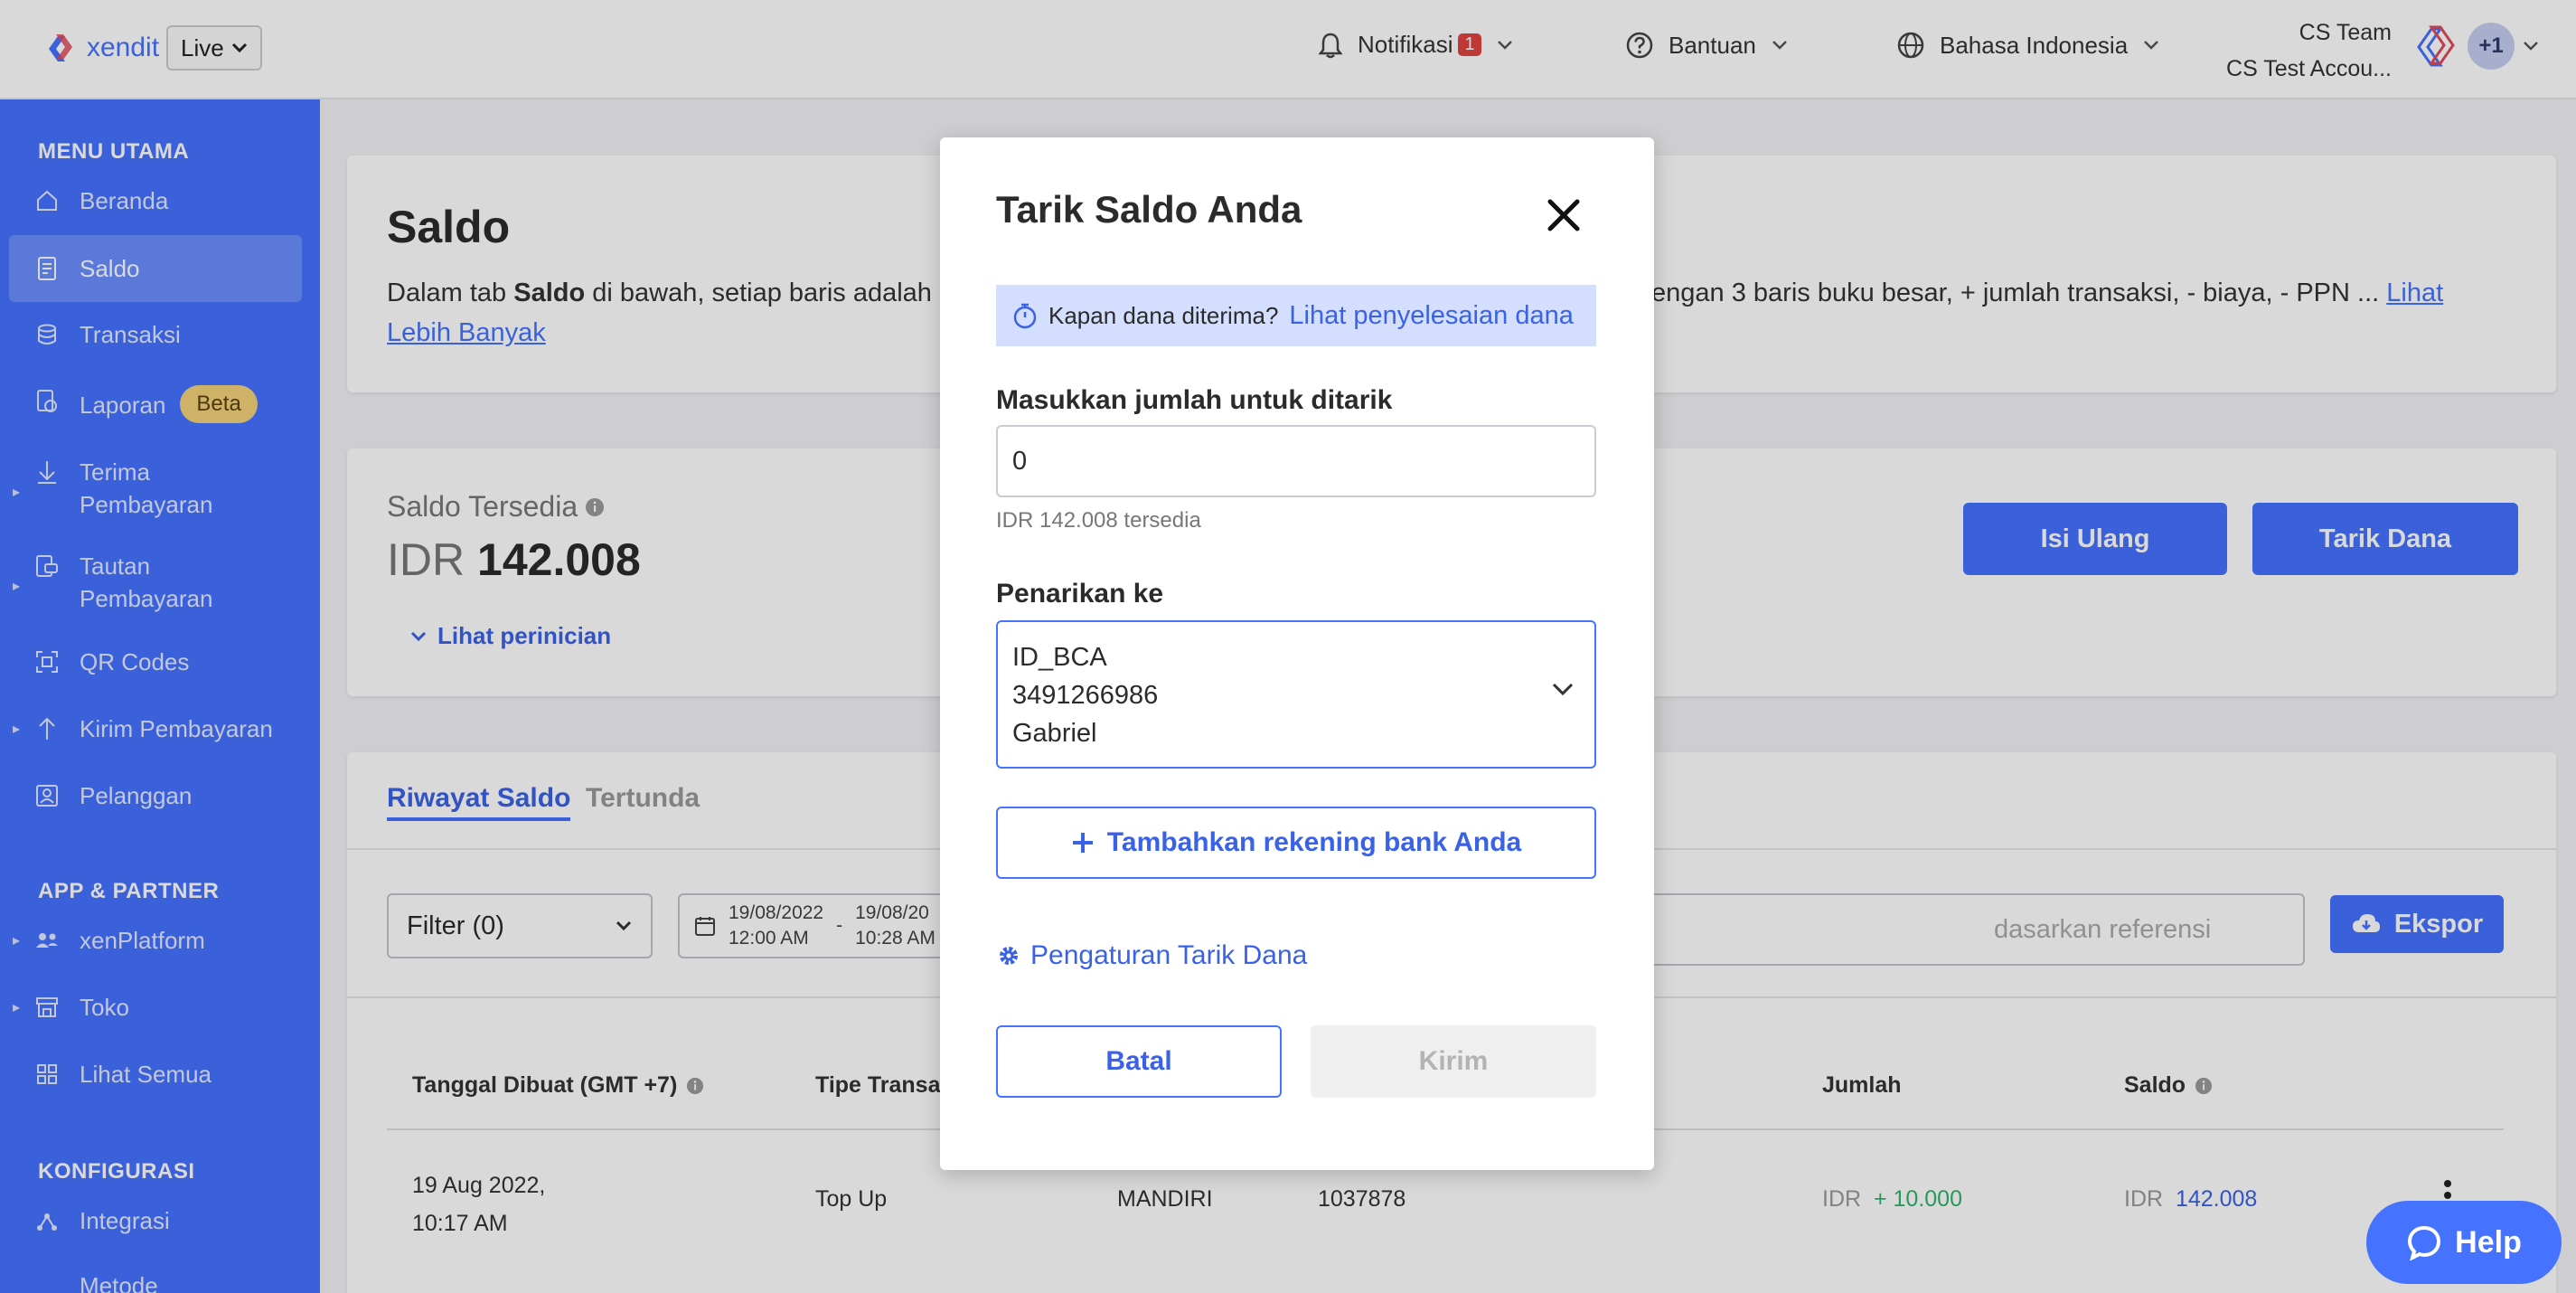 Image resolution: width=2576 pixels, height=1293 pixels. What do you see at coordinates (1454, 1061) in the screenshot?
I see `submit-button: Kirim` at bounding box center [1454, 1061].